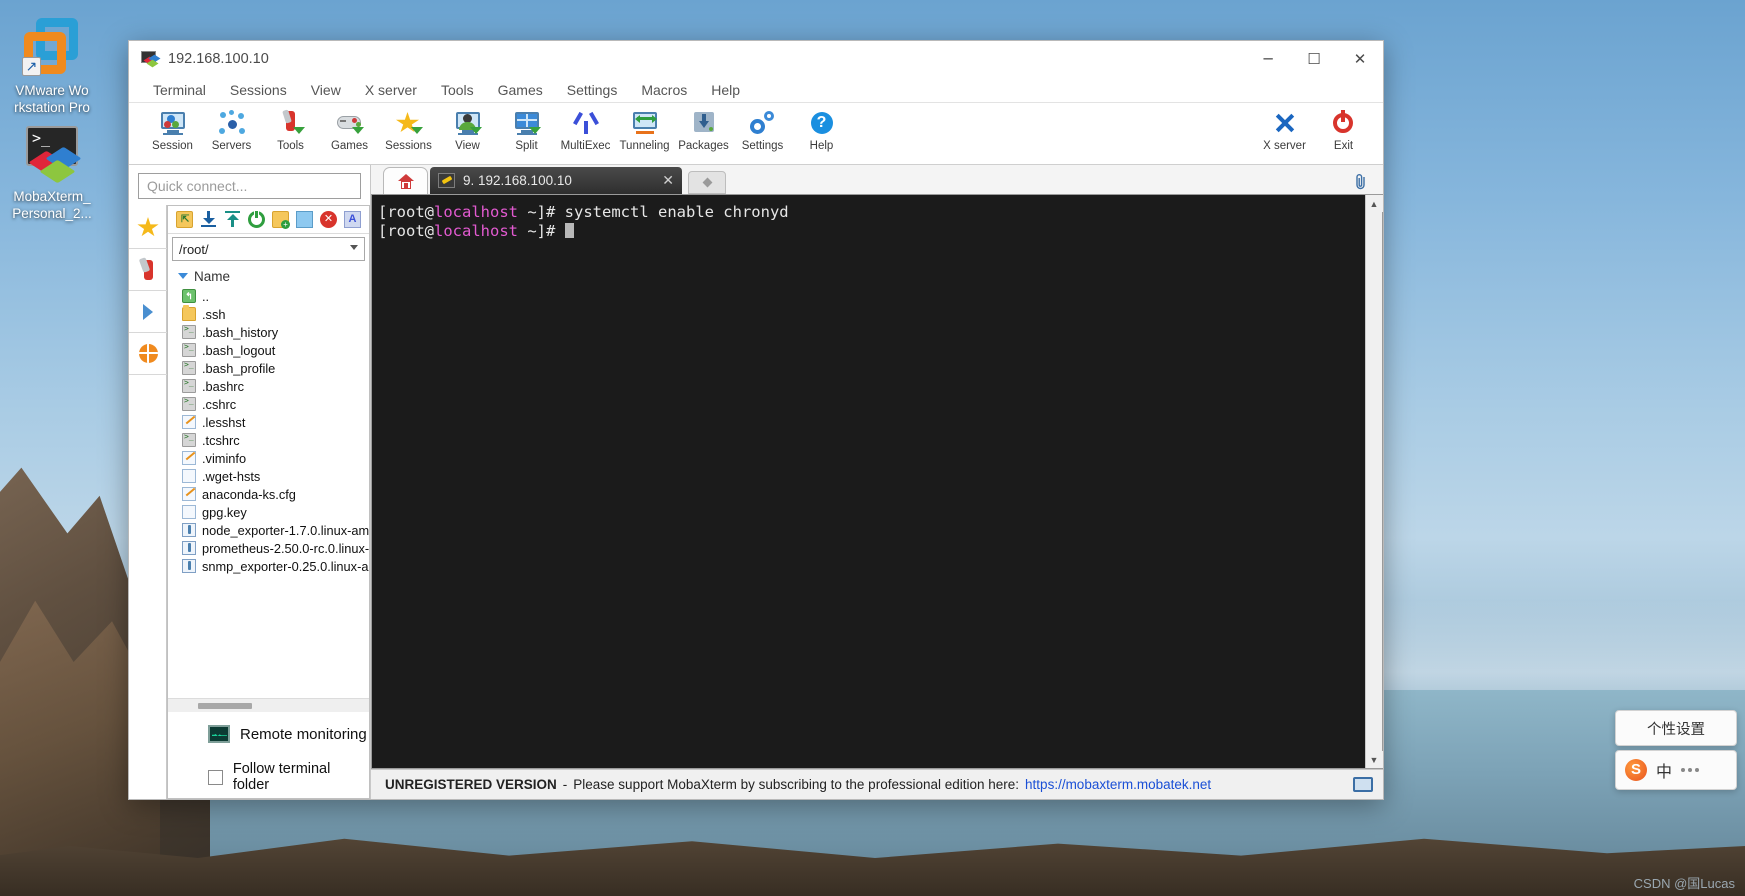 This screenshot has height=896, width=1745. Describe the element at coordinates (184, 219) in the screenshot. I see `parent-folder-icon: ⇱` at that location.